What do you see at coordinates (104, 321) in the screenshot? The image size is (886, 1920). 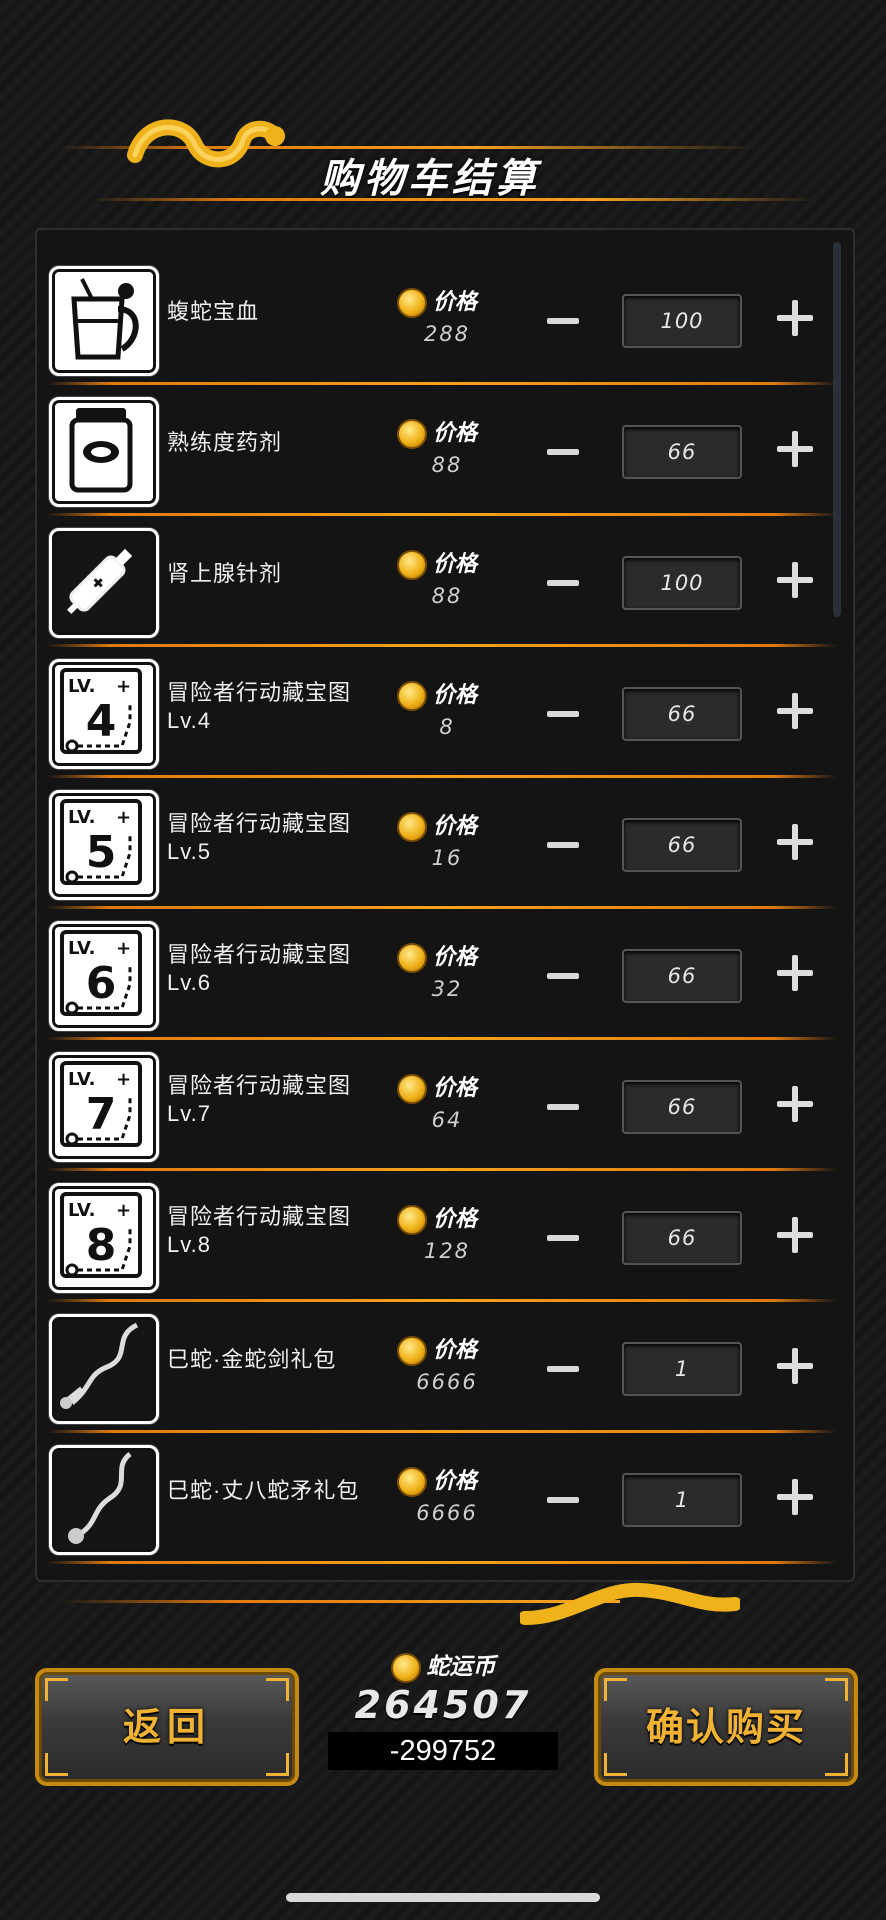 I see `snake-blood-cup-icon` at bounding box center [104, 321].